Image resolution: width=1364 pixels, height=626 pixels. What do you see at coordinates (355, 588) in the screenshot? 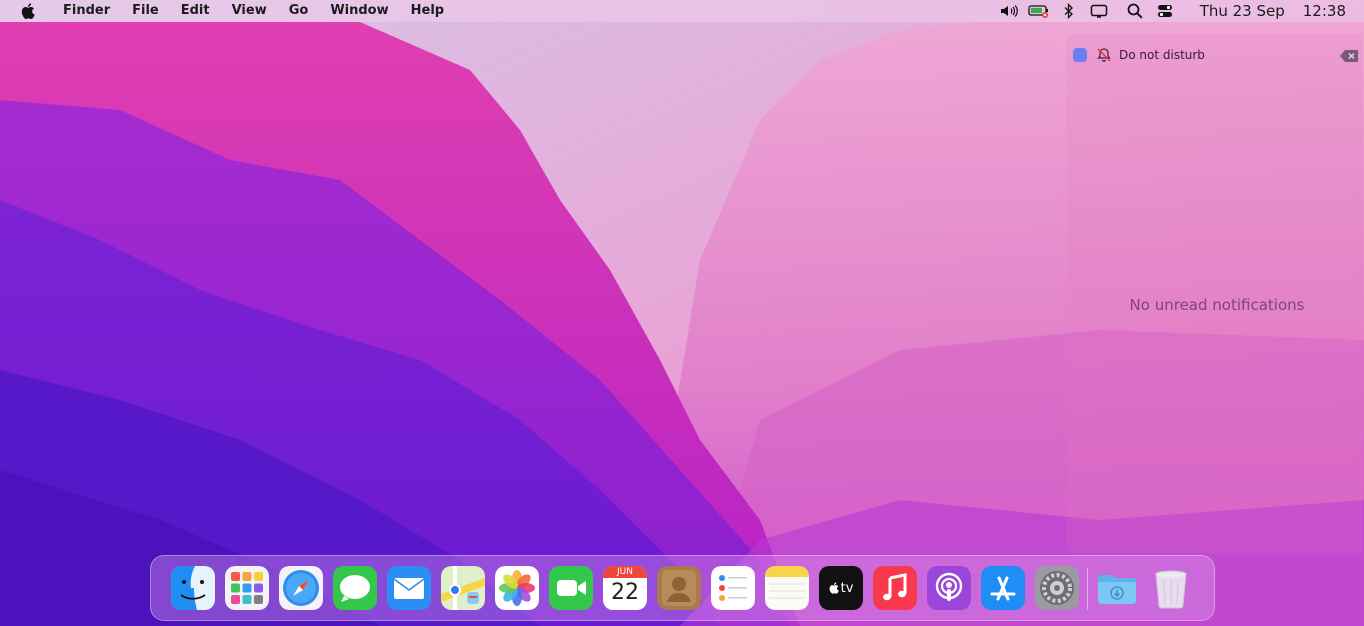
I see `messages-icon` at bounding box center [355, 588].